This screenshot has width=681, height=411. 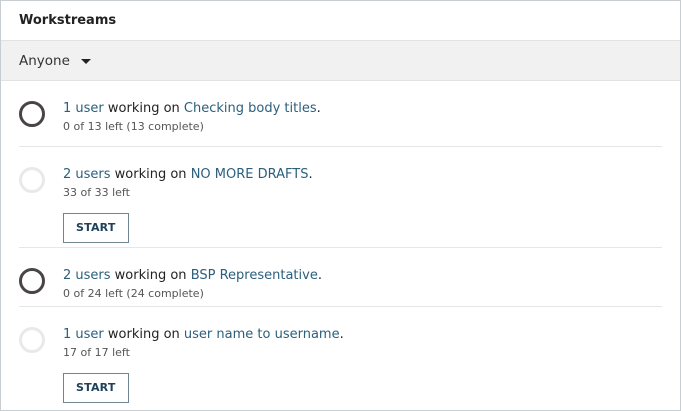 What do you see at coordinates (362, 335) in the screenshot?
I see `workstream-summary: 1 user working on user name to username.` at bounding box center [362, 335].